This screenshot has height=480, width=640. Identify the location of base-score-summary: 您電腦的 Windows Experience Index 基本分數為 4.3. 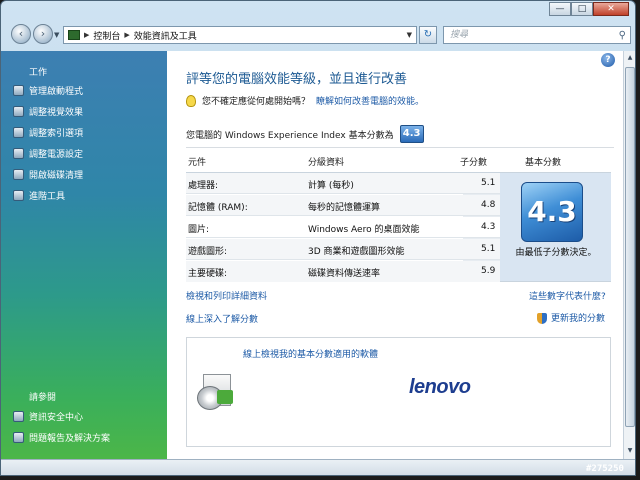
(305, 134).